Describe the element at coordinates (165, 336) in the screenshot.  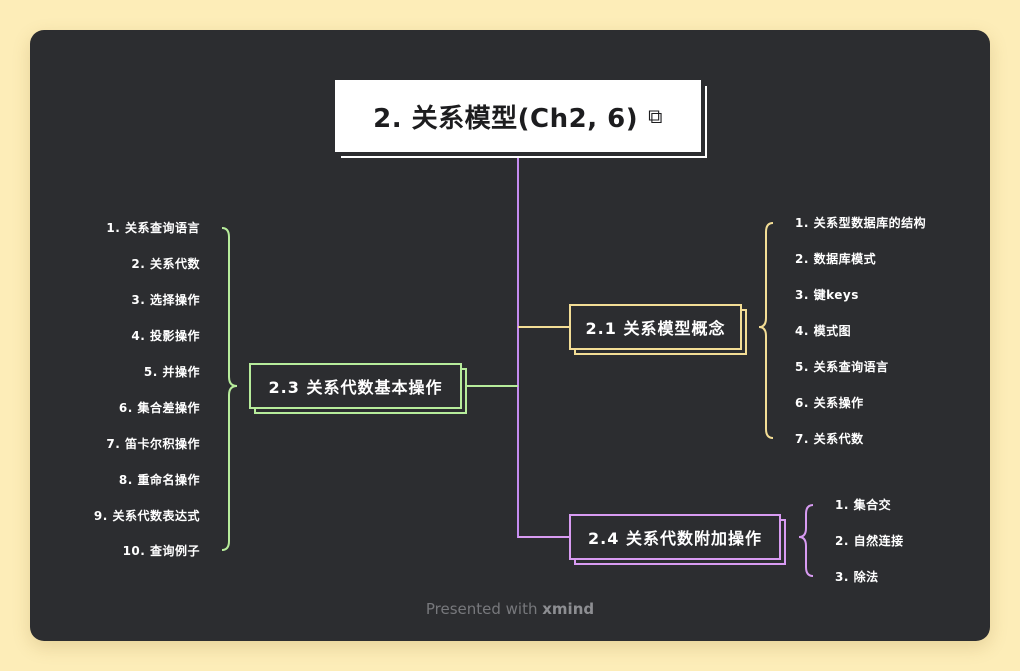
I see `leaf-2-3-4: 4. 投影操作` at that location.